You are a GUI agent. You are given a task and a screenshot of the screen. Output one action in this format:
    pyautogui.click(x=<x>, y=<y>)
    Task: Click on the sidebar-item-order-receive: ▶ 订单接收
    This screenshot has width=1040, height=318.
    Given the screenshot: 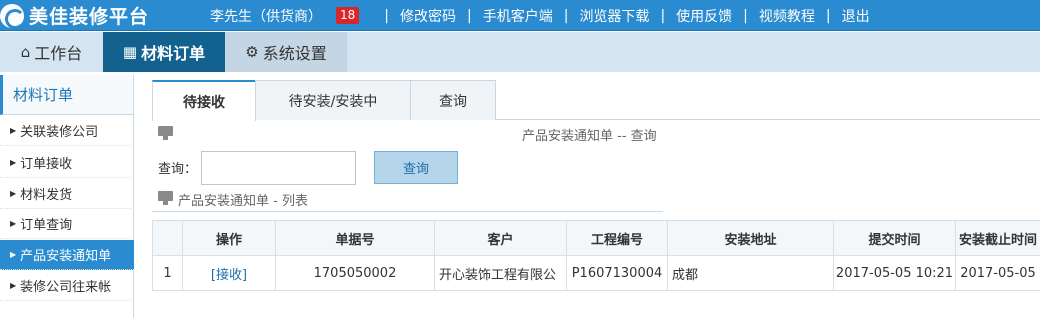 What is the action you would take?
    pyautogui.click(x=67, y=163)
    